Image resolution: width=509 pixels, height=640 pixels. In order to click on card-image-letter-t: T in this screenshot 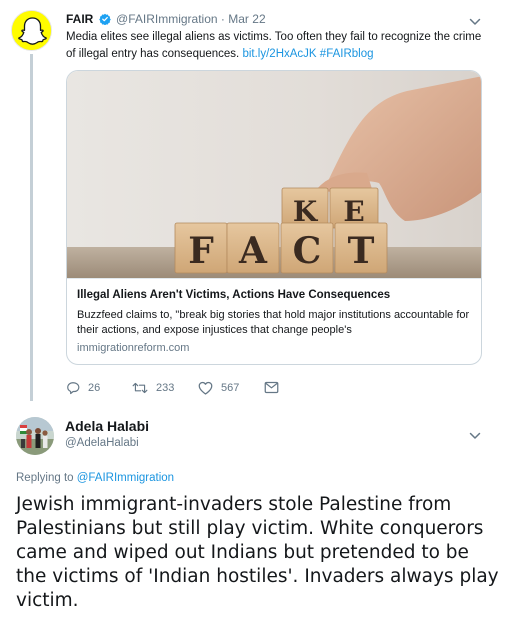, I will do `click(361, 251)`.